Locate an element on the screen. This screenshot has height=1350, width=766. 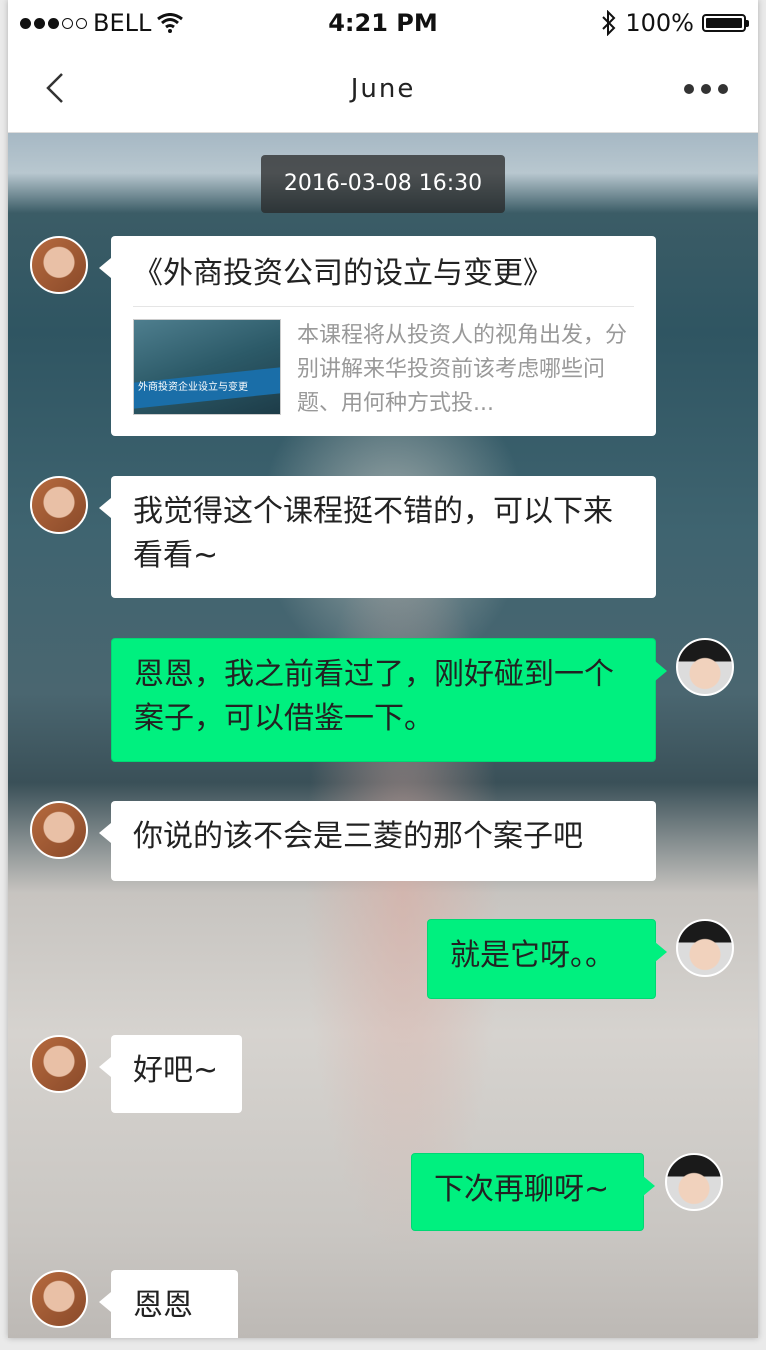
message-bubble-incoming: 恩恩~ is located at coordinates (168, 1304).